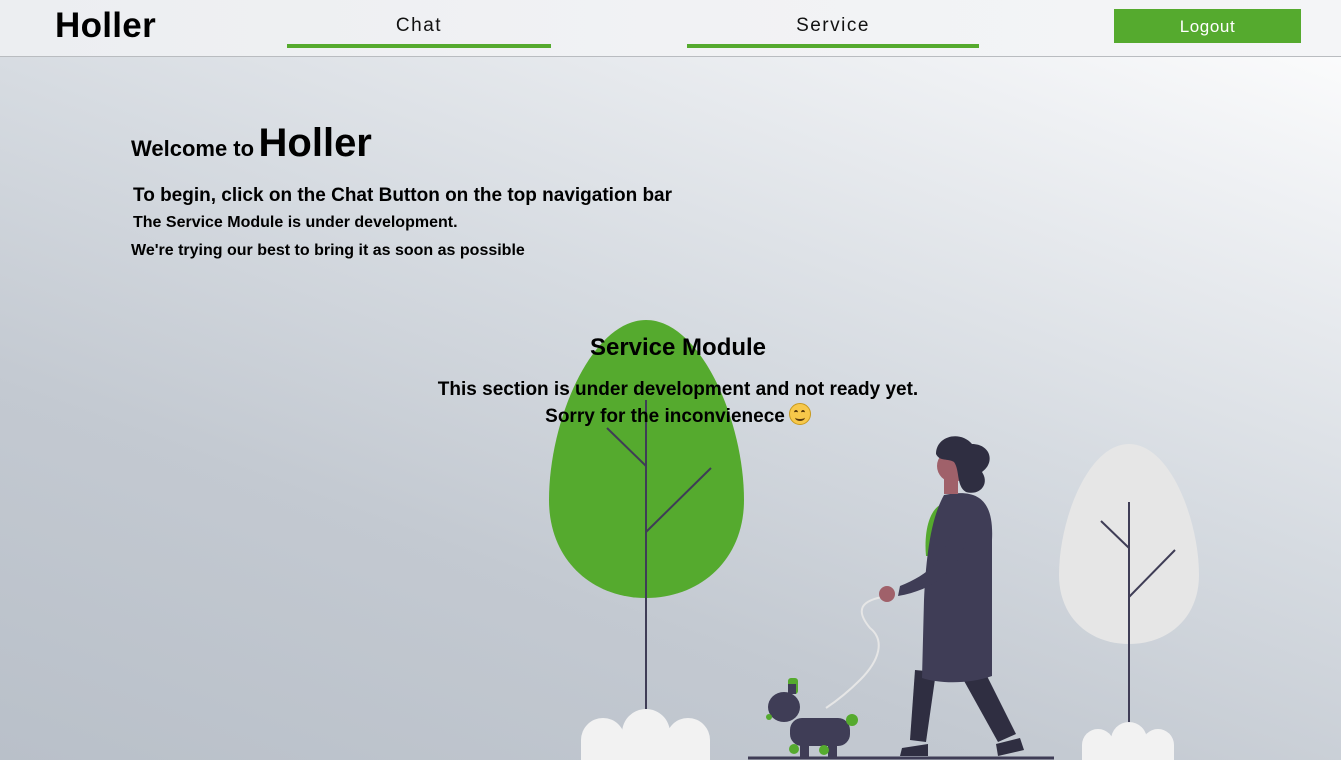 This screenshot has height=760, width=1341. I want to click on welcome-brand: Holler, so click(315, 143).